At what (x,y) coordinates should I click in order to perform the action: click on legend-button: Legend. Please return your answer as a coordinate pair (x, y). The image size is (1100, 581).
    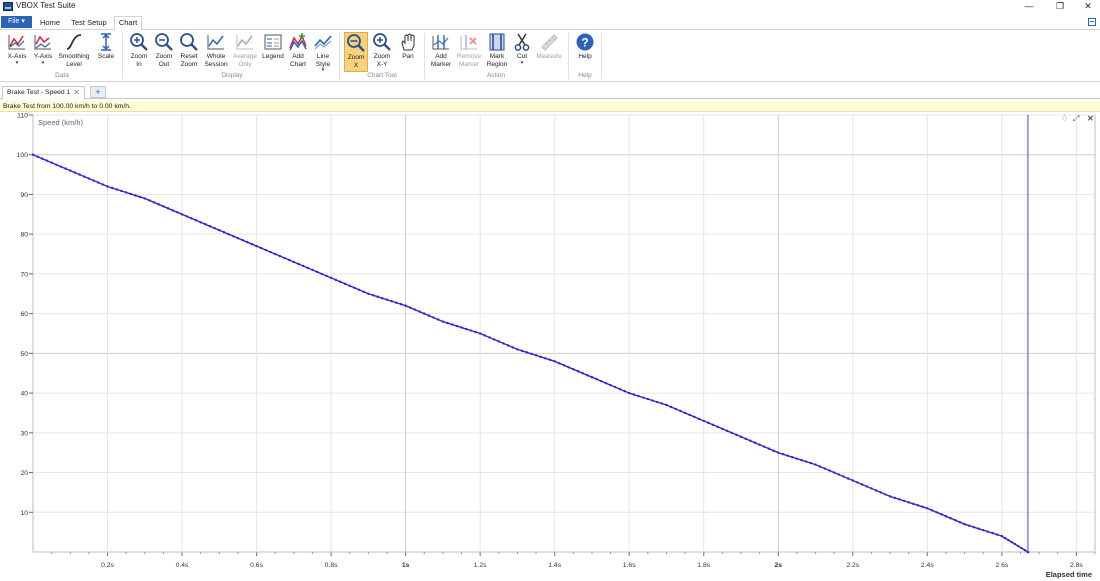
    Looking at the image, I should click on (273, 52).